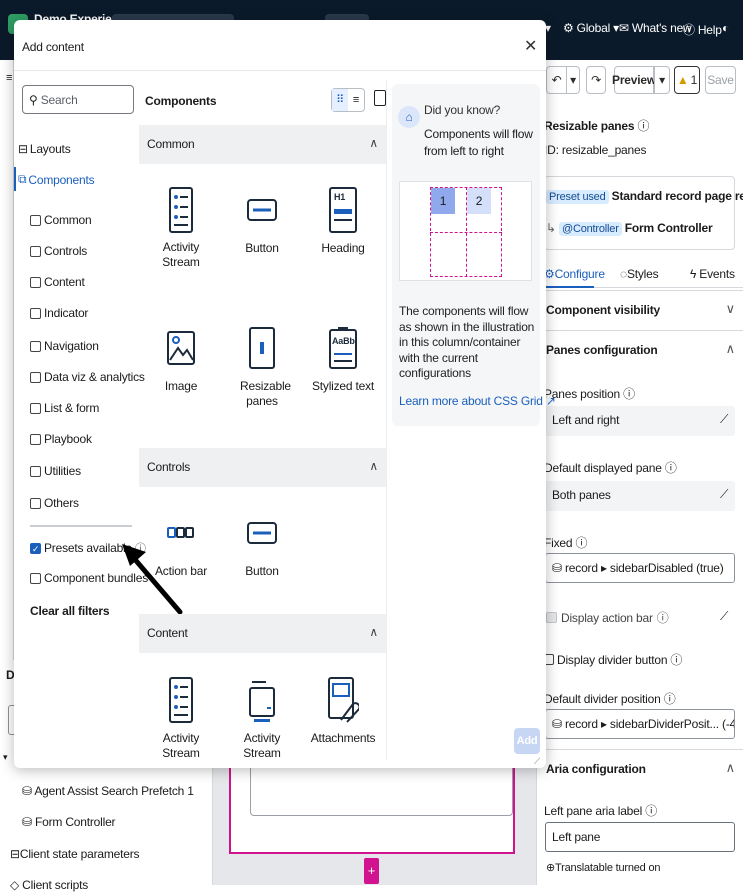 This screenshot has width=743, height=892. What do you see at coordinates (380, 98) in the screenshot?
I see `collapse-panel-icon` at bounding box center [380, 98].